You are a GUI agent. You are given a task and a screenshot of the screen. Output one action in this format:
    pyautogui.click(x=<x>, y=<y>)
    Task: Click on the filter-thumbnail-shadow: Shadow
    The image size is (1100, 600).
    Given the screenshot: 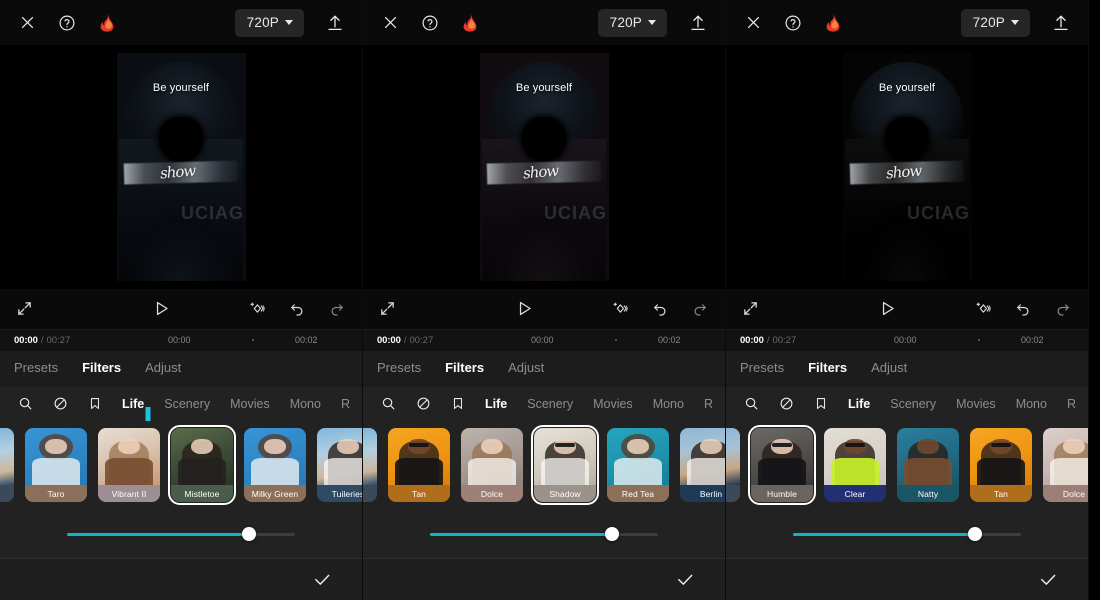 What is the action you would take?
    pyautogui.click(x=565, y=465)
    